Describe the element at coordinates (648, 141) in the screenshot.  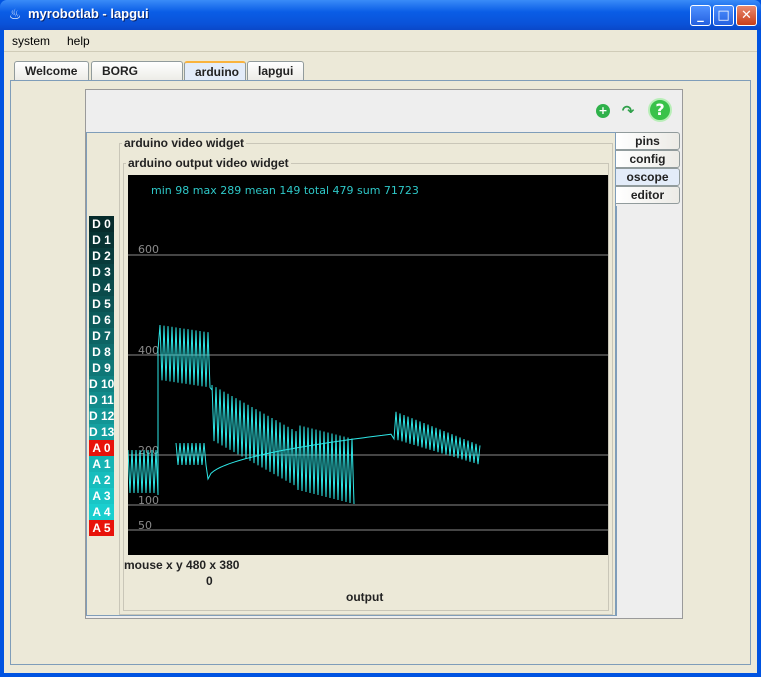
I see `side-tab-pins: pins` at that location.